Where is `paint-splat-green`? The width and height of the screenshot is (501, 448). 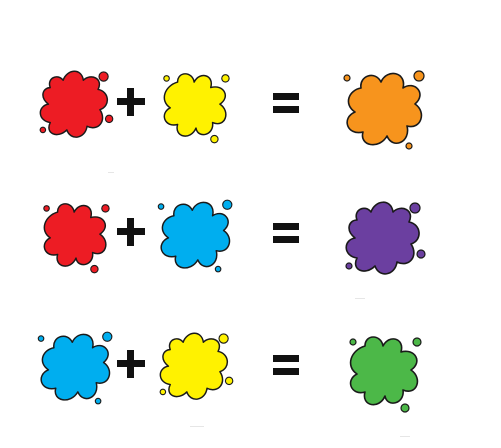
paint-splat-green is located at coordinates (385, 372).